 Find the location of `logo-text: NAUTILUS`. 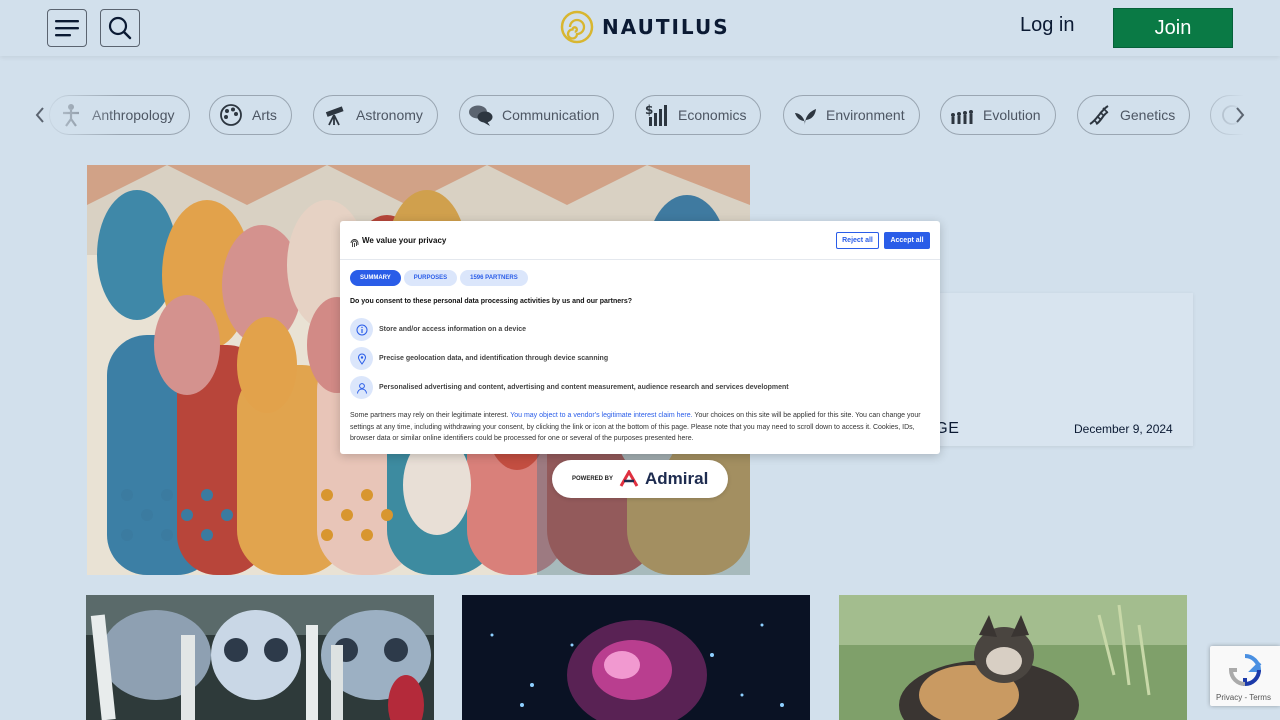

logo-text: NAUTILUS is located at coordinates (666, 27).